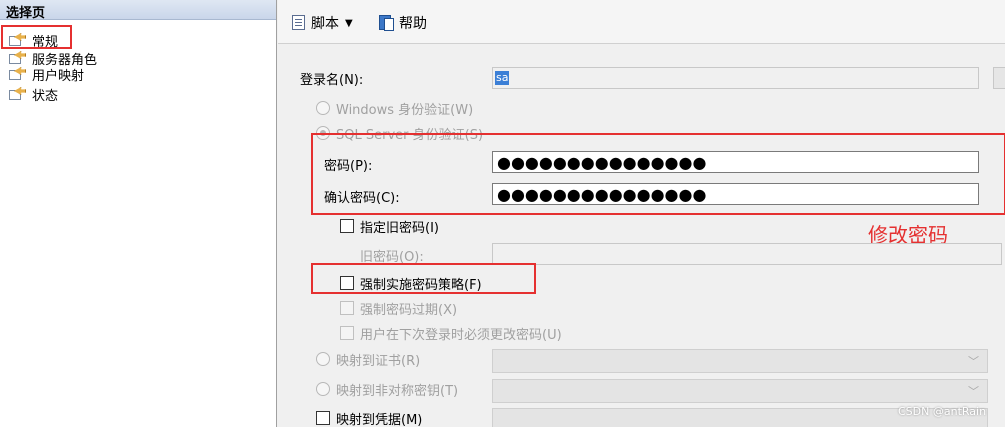 The width and height of the screenshot is (1005, 427). I want to click on script-button: 脚本 ▼, so click(321, 23).